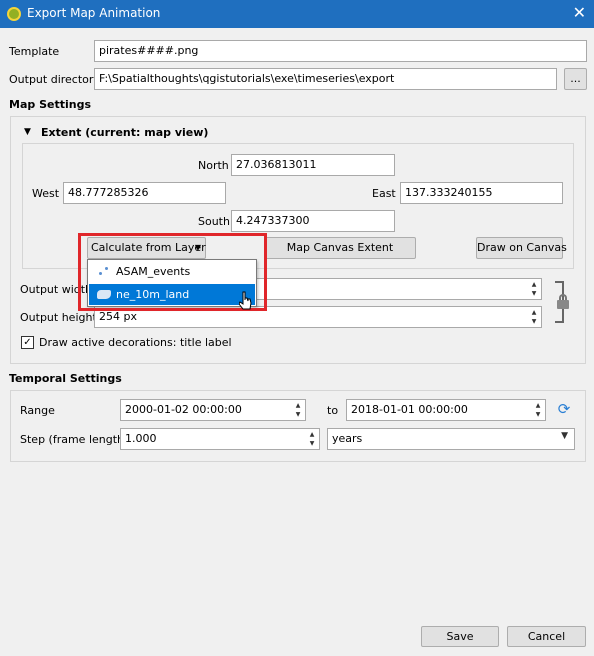 Image resolution: width=594 pixels, height=656 pixels. Describe the element at coordinates (14, 14) in the screenshot. I see `qgis-logo-icon` at that location.